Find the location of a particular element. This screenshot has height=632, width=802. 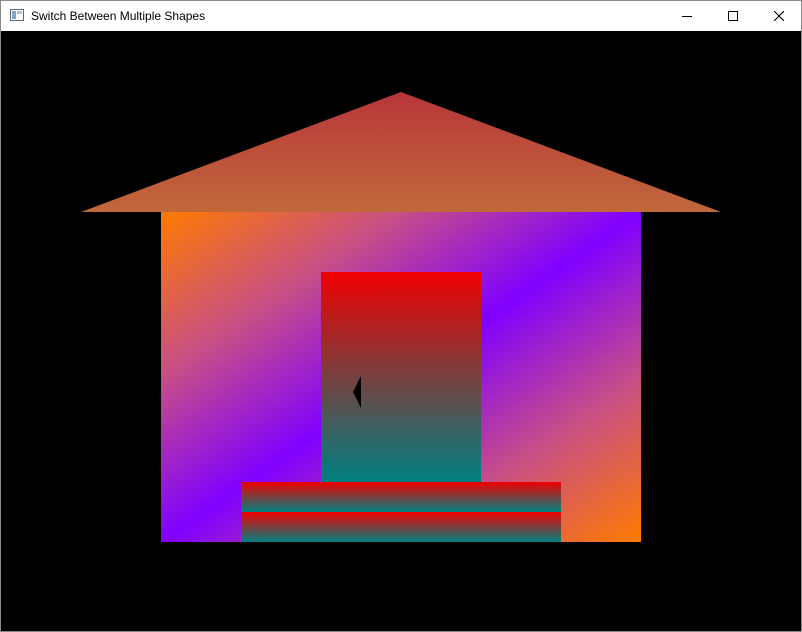

close-icon is located at coordinates (779, 16).